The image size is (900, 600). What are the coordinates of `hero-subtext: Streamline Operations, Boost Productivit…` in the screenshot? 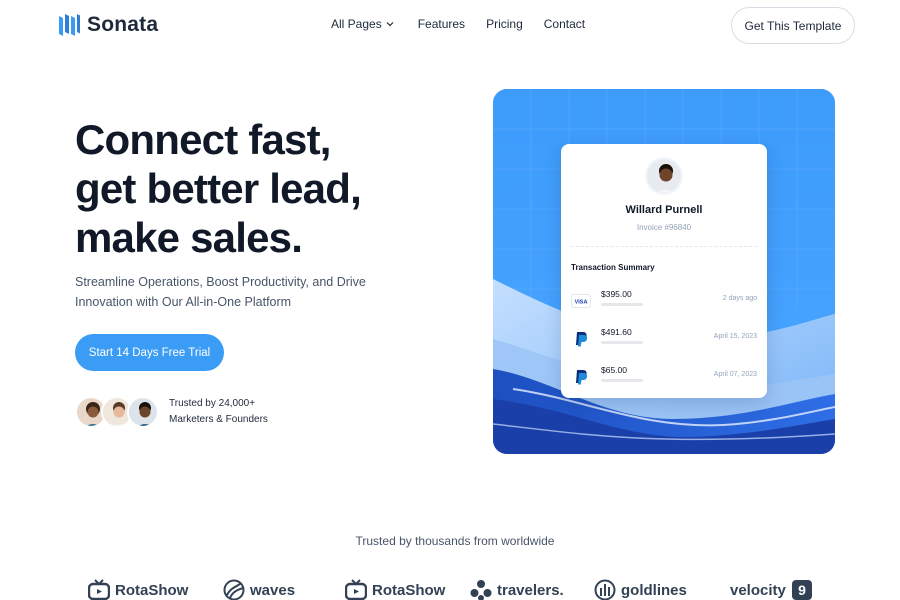 It's located at (240, 292).